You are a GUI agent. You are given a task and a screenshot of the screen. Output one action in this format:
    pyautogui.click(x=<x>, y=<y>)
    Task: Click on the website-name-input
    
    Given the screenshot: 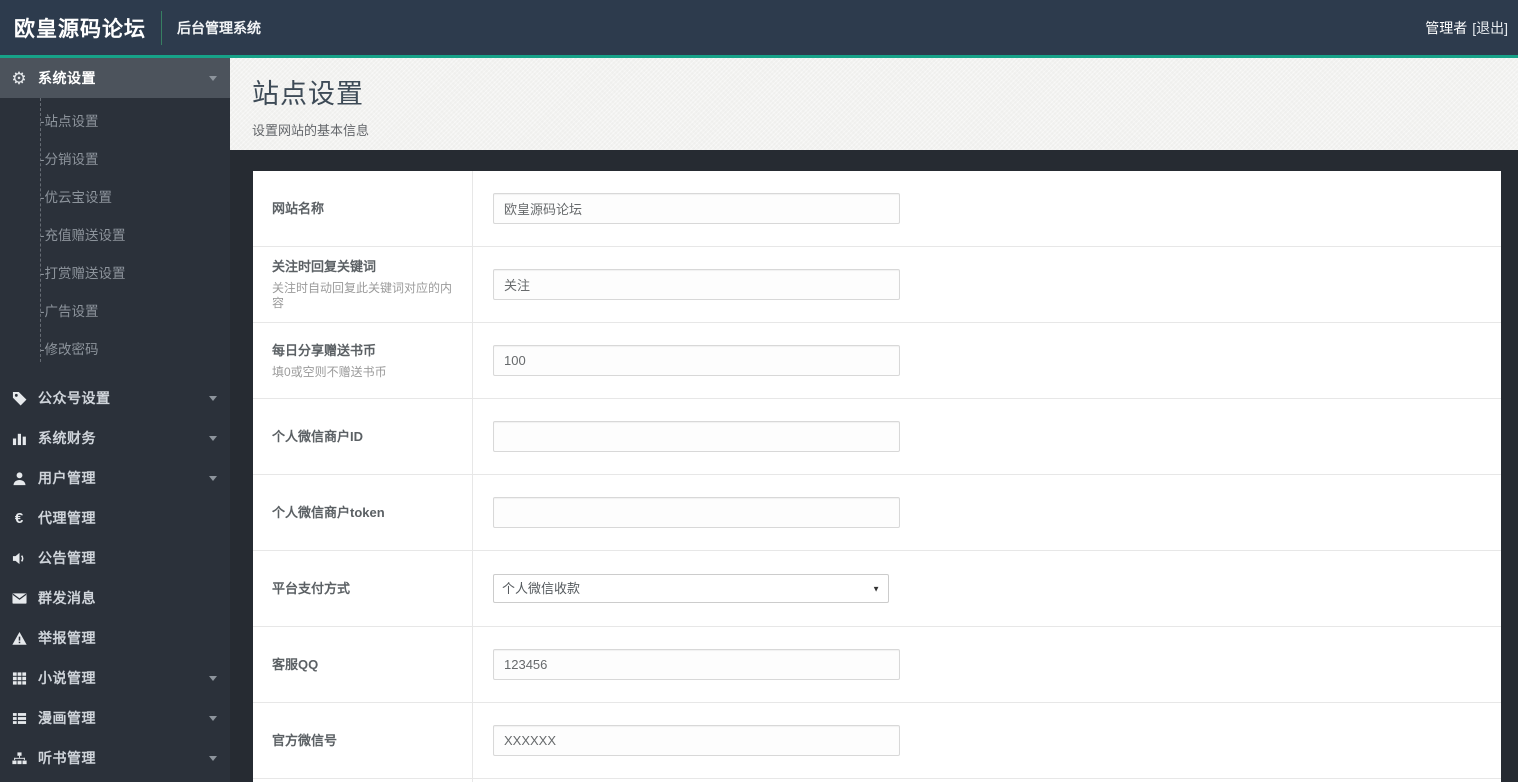 What is the action you would take?
    pyautogui.click(x=696, y=208)
    